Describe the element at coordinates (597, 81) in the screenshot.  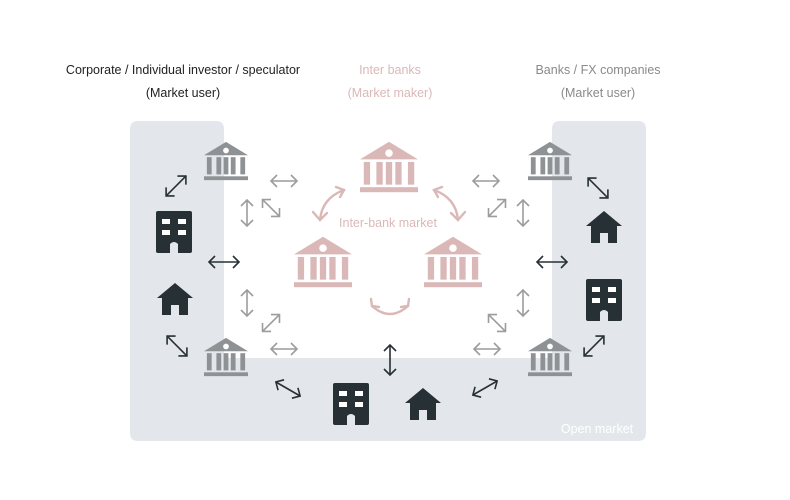
I see `right-group-heading: Banks / FX companies (Market user)` at that location.